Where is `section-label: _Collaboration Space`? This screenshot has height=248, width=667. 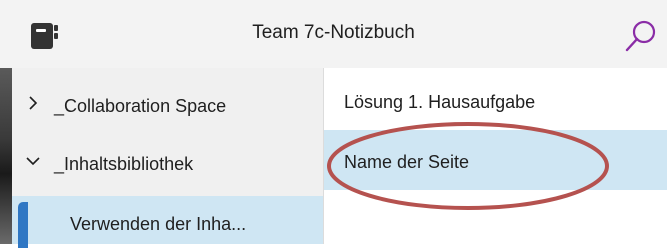 section-label: _Collaboration Space is located at coordinates (140, 106).